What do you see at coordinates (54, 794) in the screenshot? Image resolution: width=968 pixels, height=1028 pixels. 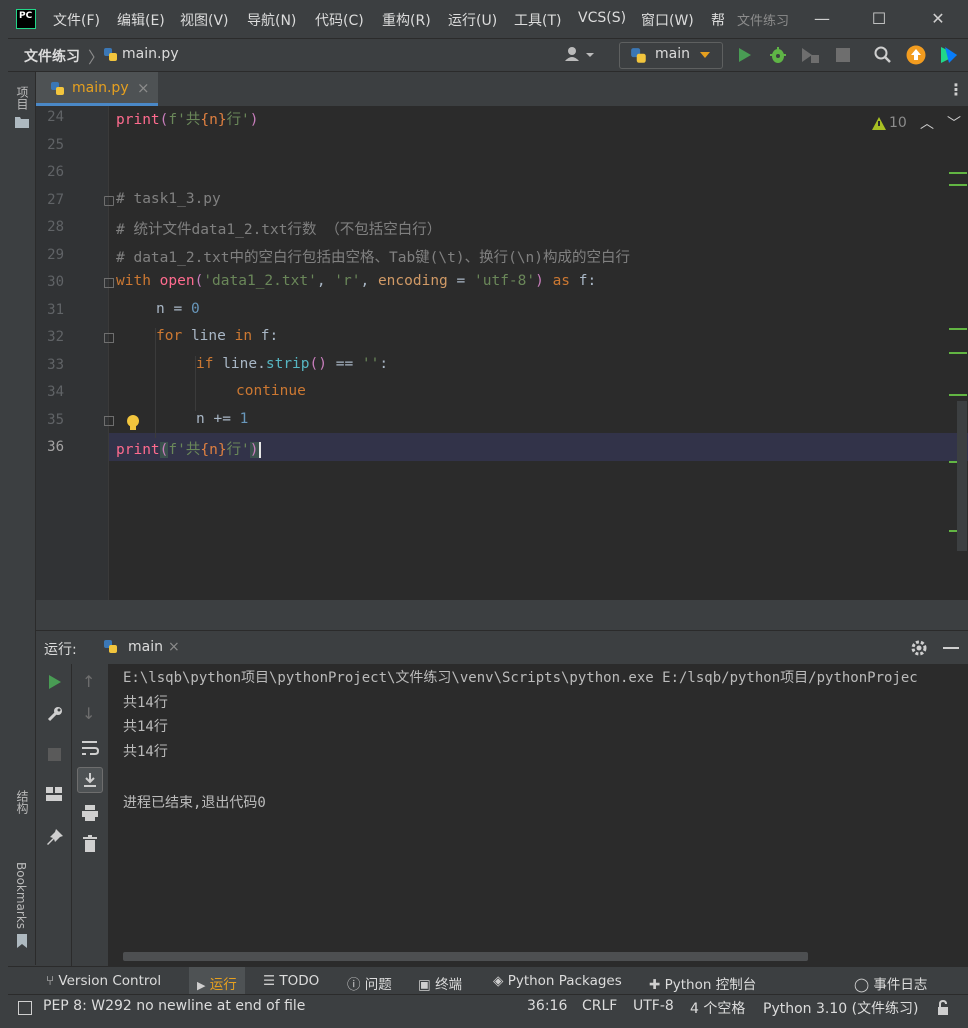 I see `layout-icon` at bounding box center [54, 794].